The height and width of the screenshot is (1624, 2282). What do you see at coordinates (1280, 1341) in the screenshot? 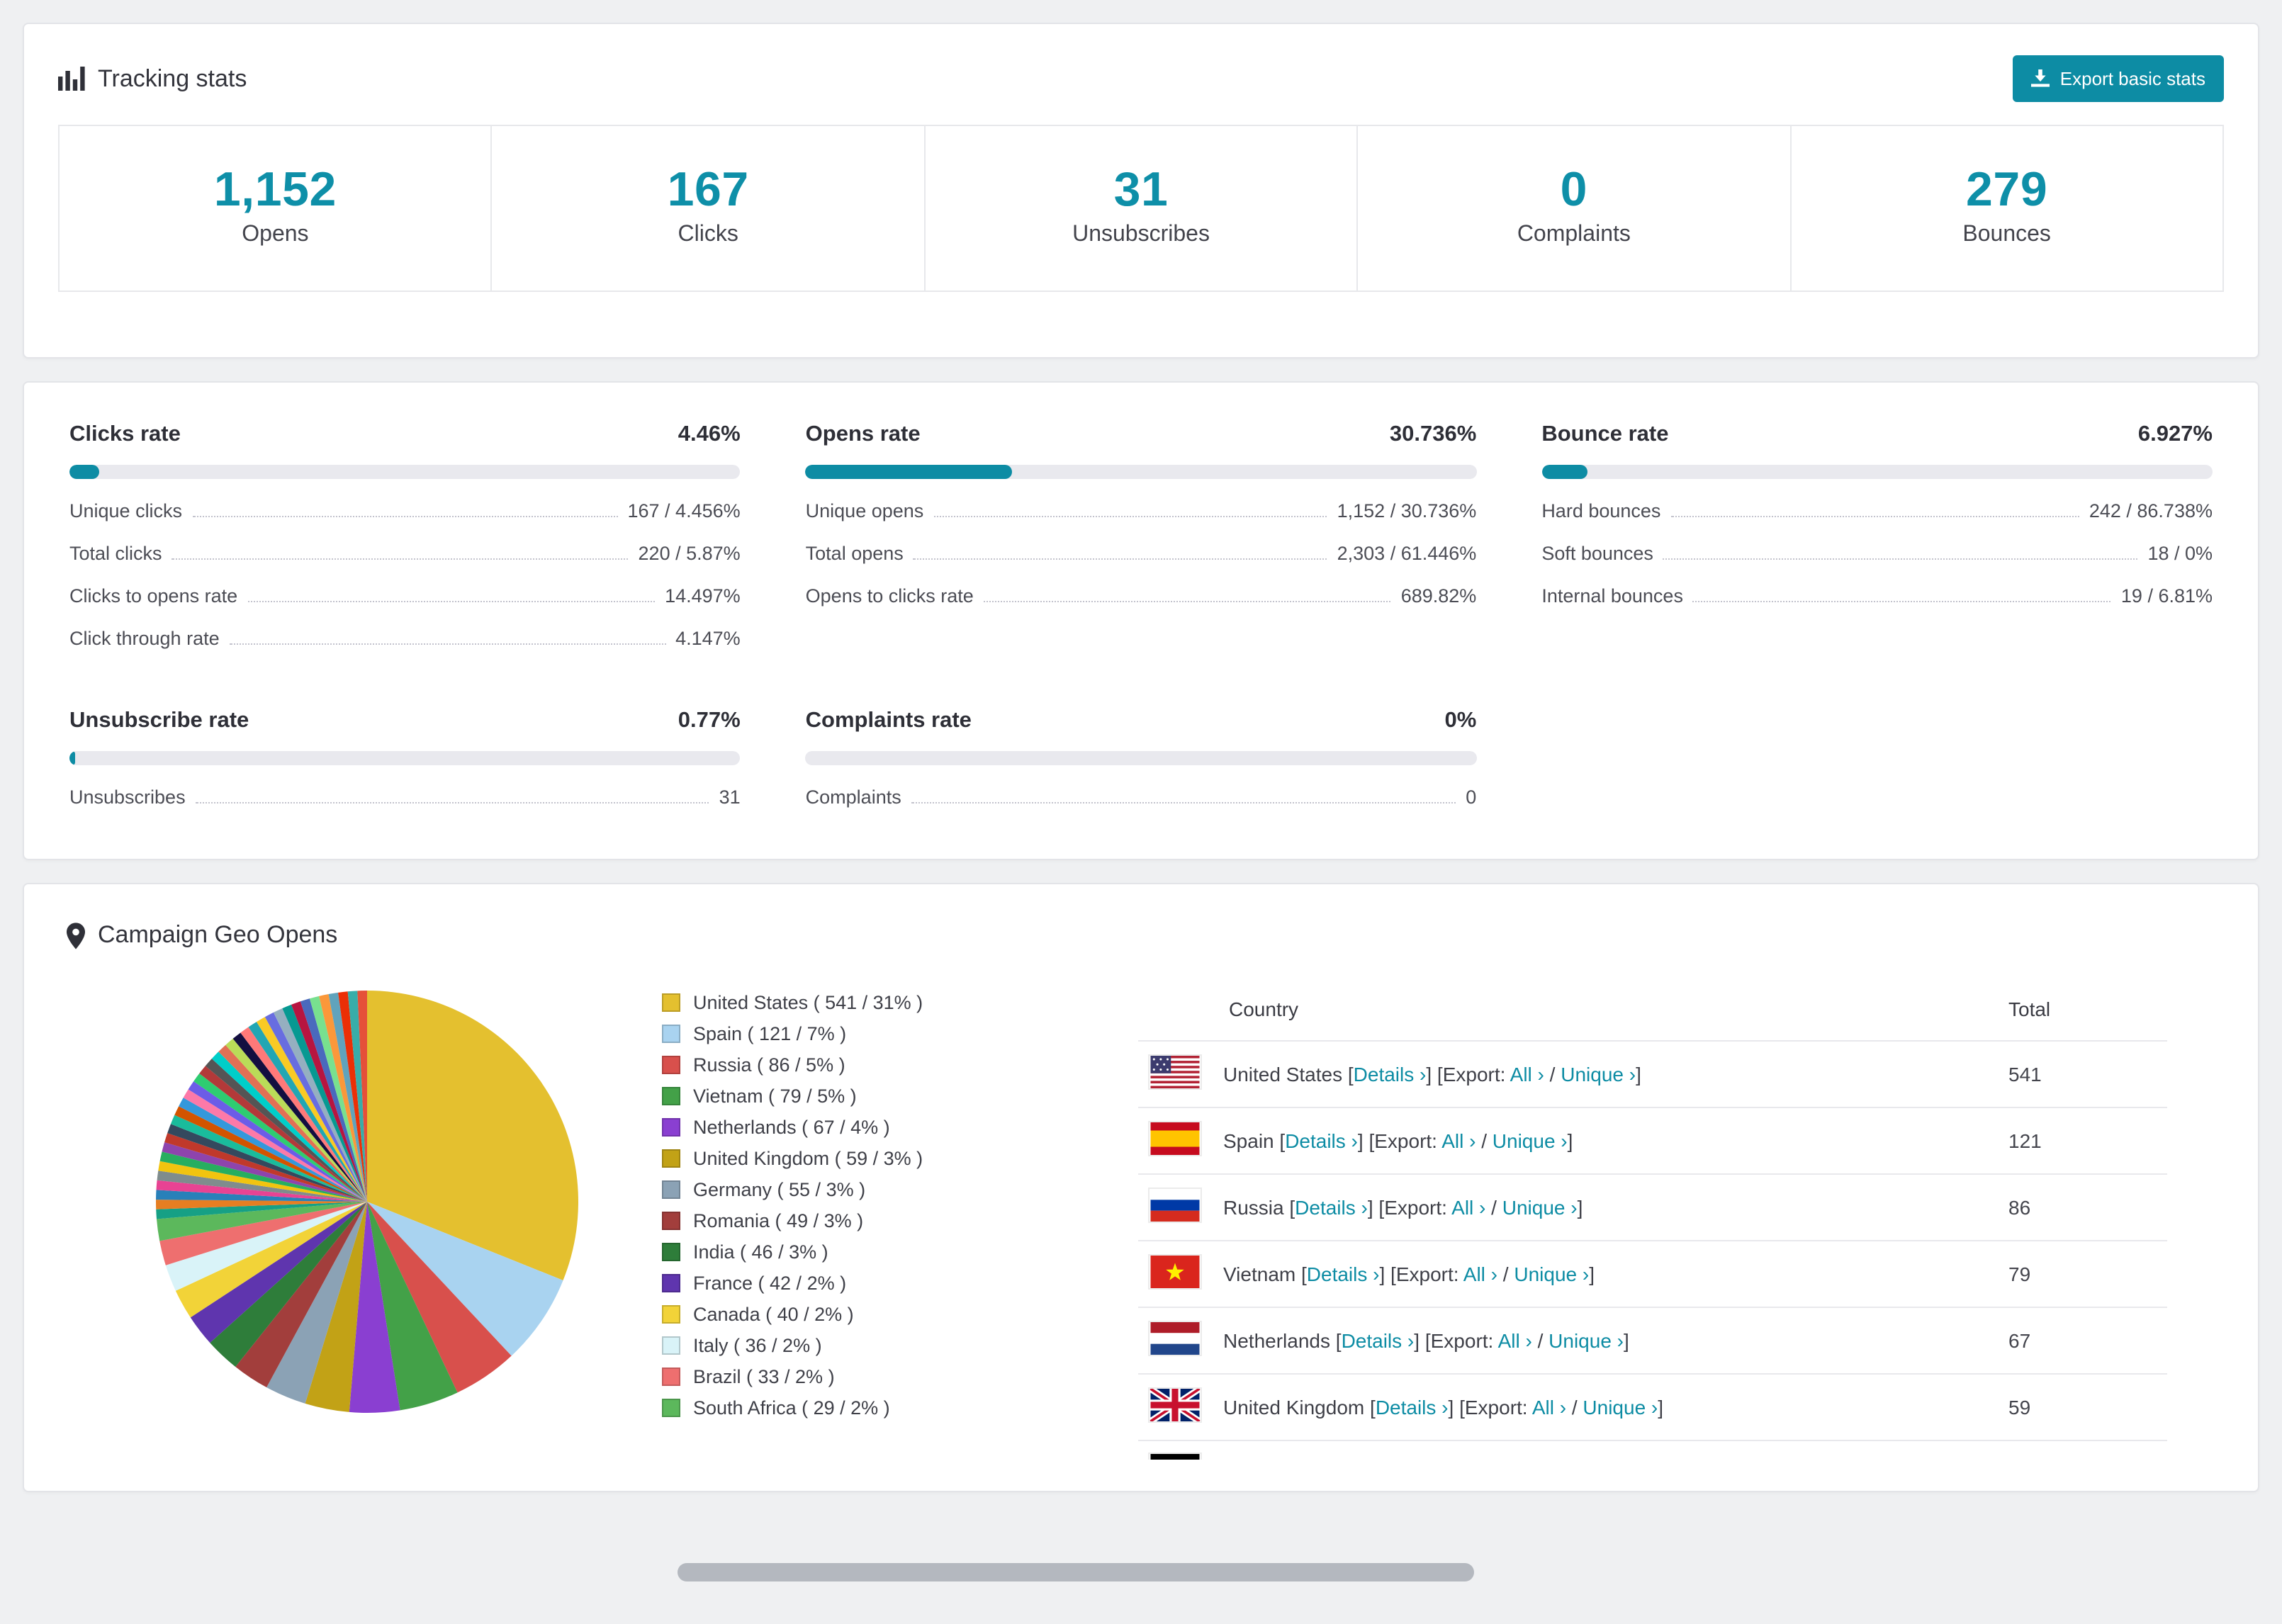
I see `country-name: Netherlands` at bounding box center [1280, 1341].